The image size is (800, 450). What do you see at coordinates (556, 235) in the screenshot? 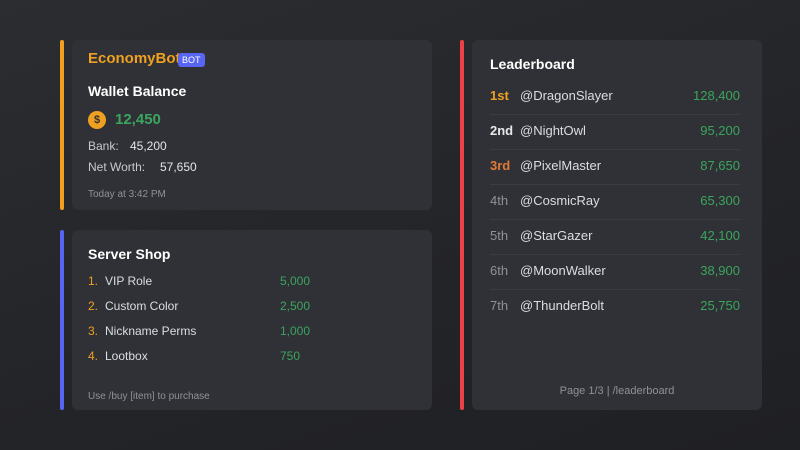
I see `leaderboard-user: @StarGazer` at bounding box center [556, 235].